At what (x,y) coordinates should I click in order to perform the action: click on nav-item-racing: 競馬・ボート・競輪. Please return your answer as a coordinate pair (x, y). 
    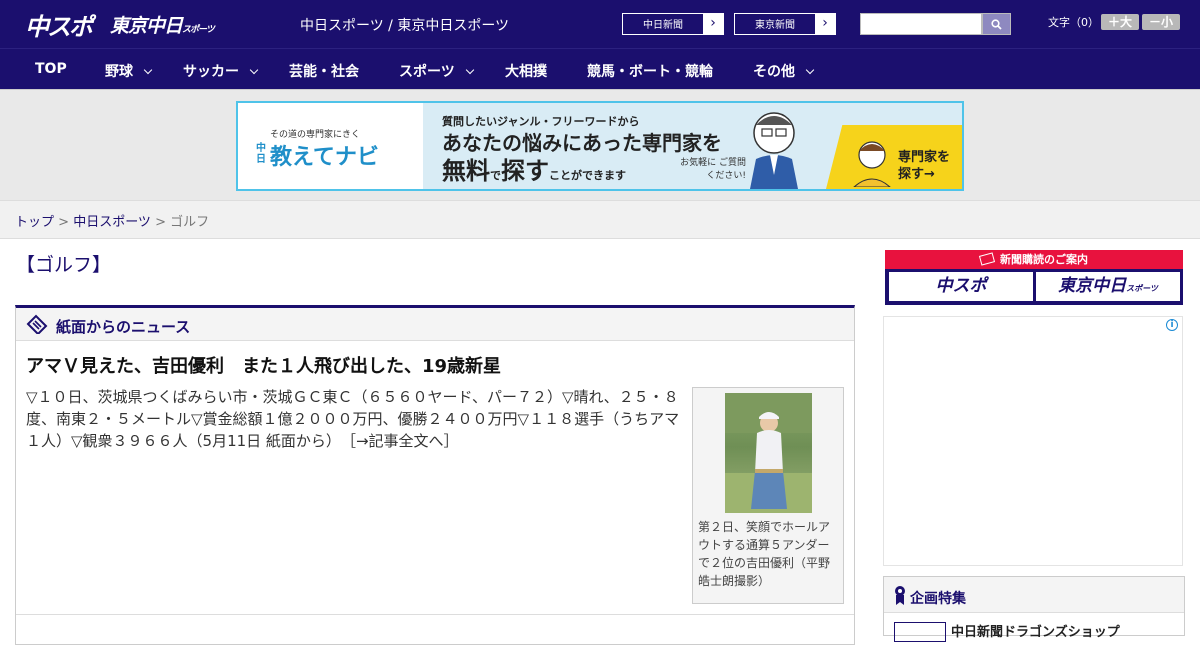
    Looking at the image, I should click on (650, 71).